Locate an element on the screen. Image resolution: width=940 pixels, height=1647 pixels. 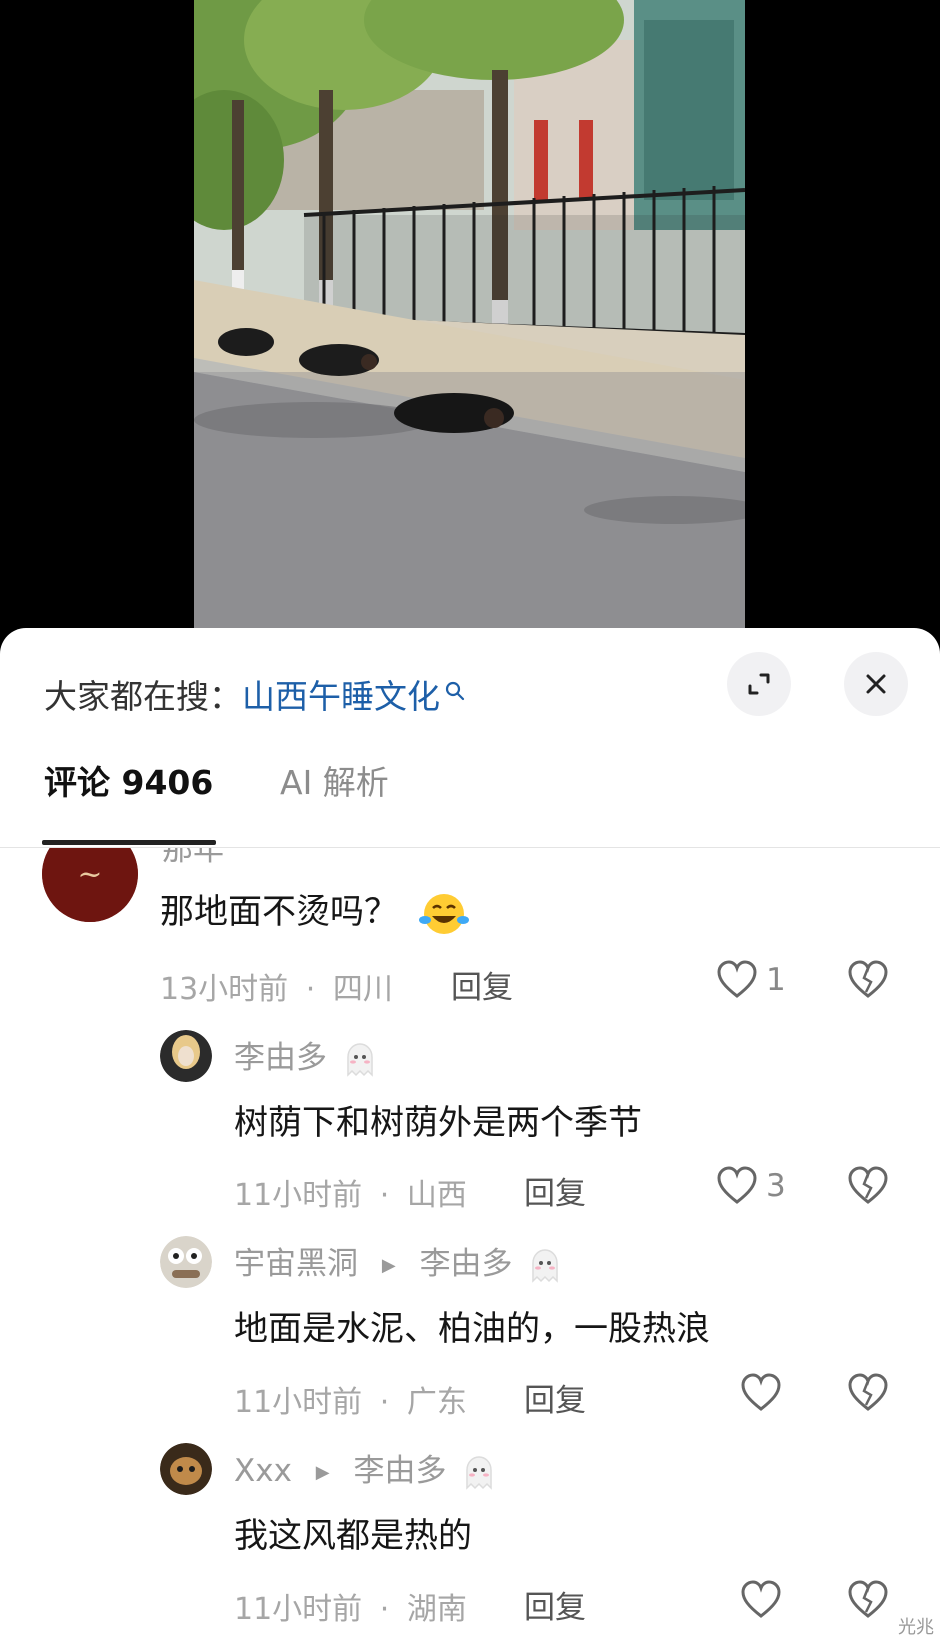
like-count: 1 is located at coordinates (776, 980).